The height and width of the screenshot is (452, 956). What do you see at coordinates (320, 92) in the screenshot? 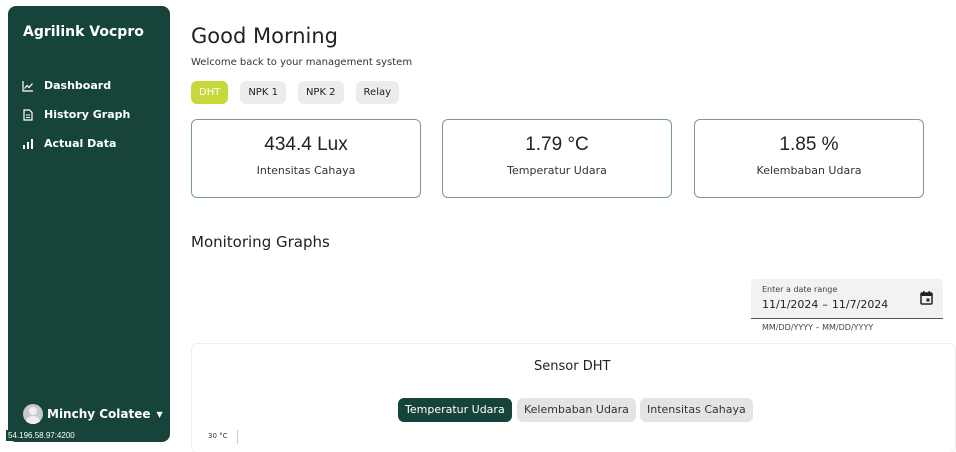
I see `tab-npk-2: NPK 2` at bounding box center [320, 92].